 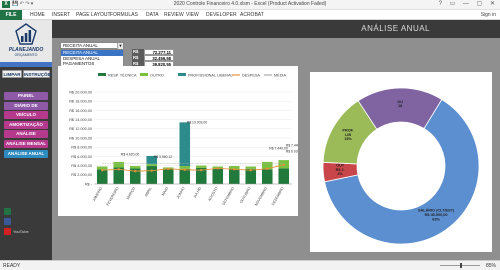 I want to click on instructions-button: INSTRUÇÕES, so click(x=38, y=74).